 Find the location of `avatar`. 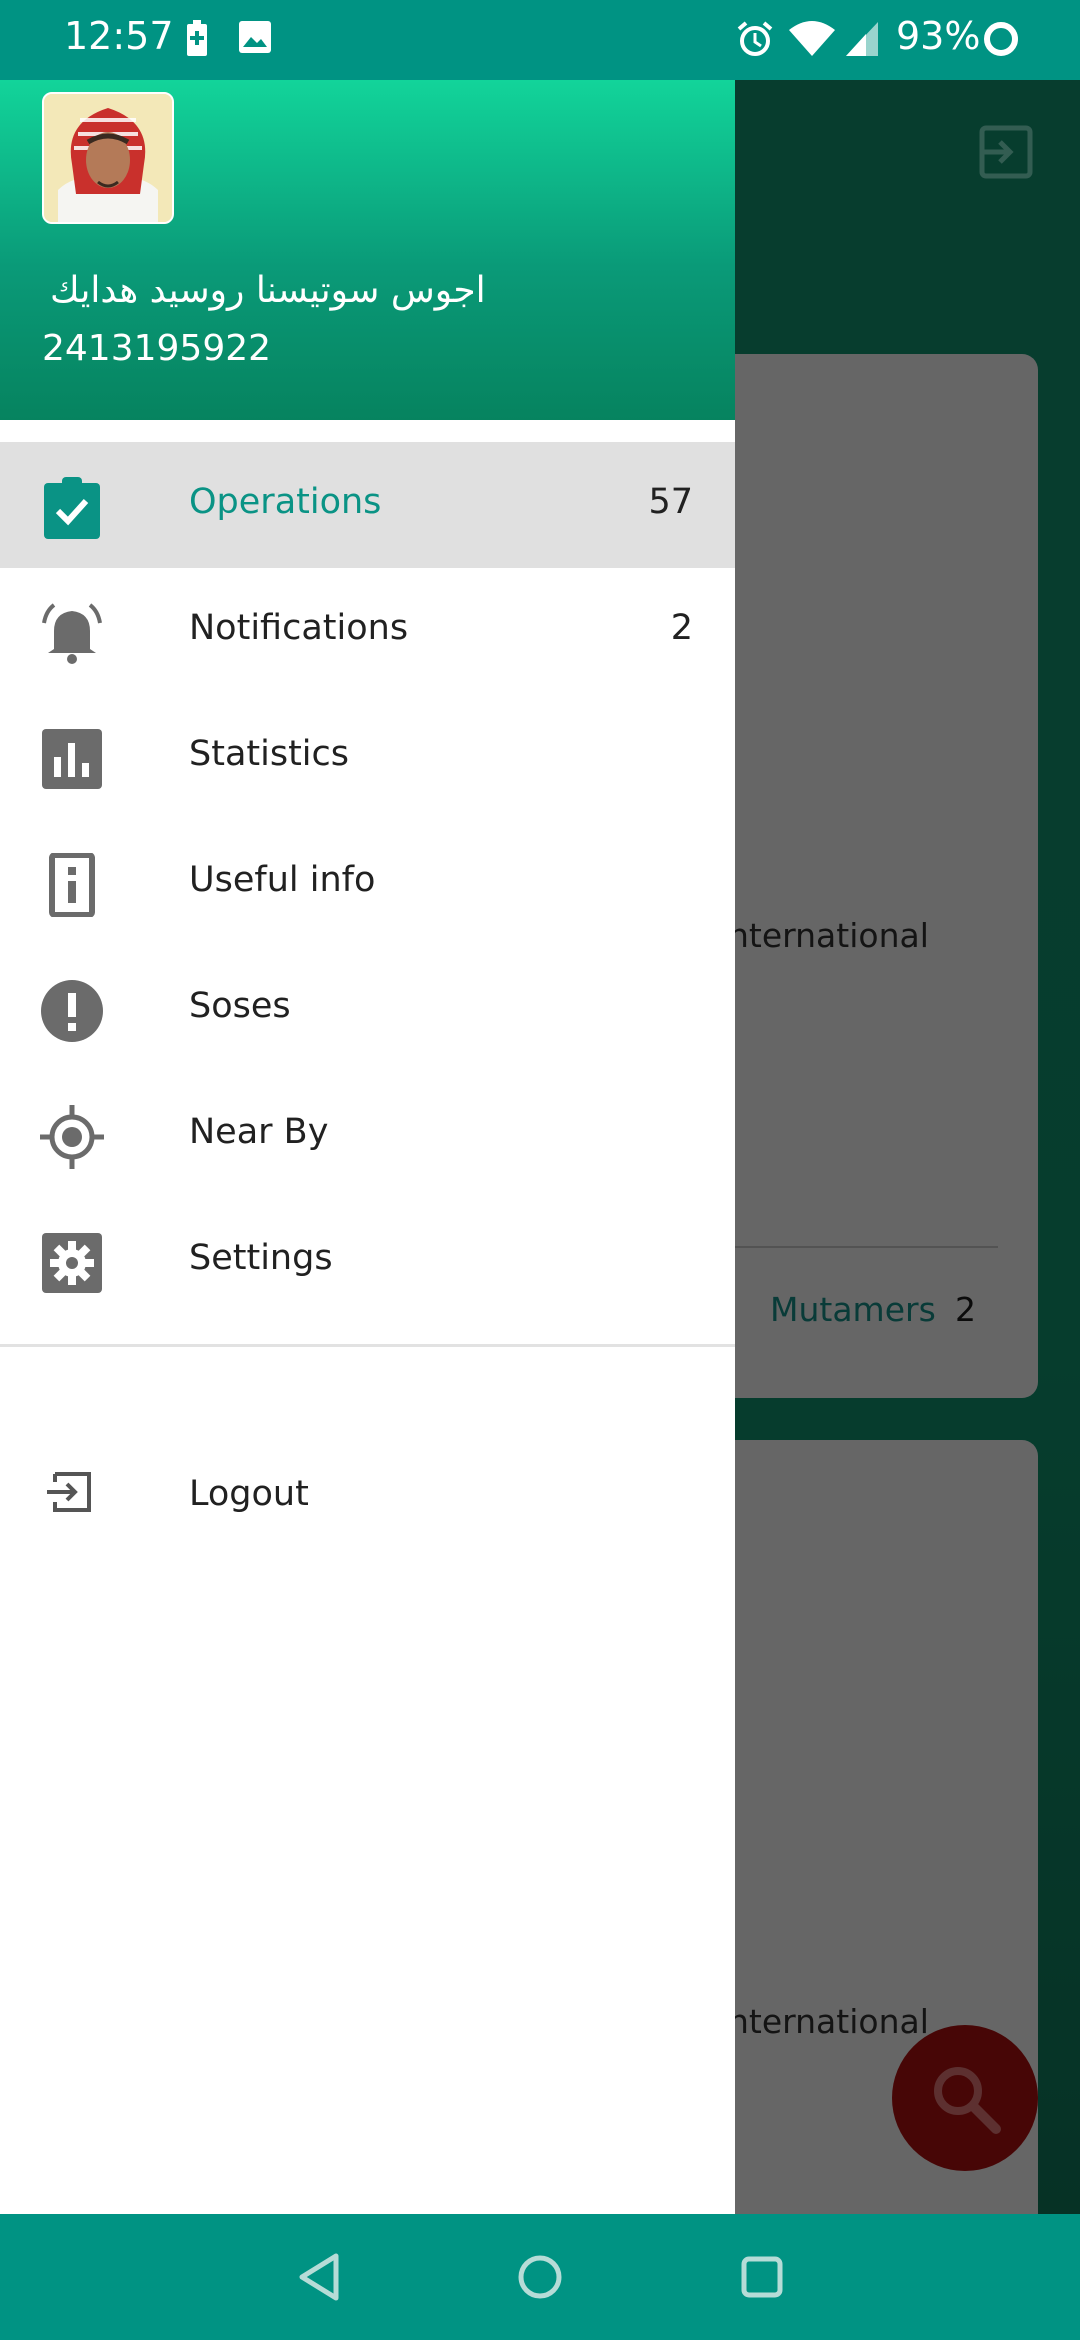

avatar is located at coordinates (108, 158).